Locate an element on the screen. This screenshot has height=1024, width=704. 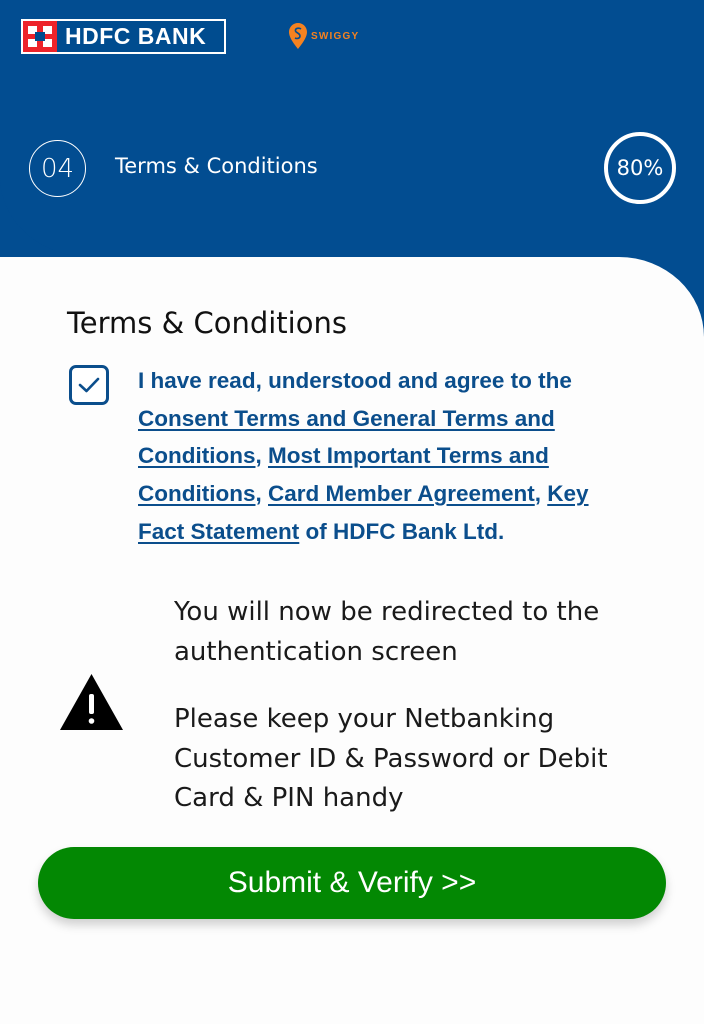
consent-intro: I have read, understood and agree to the is located at coordinates (355, 380).